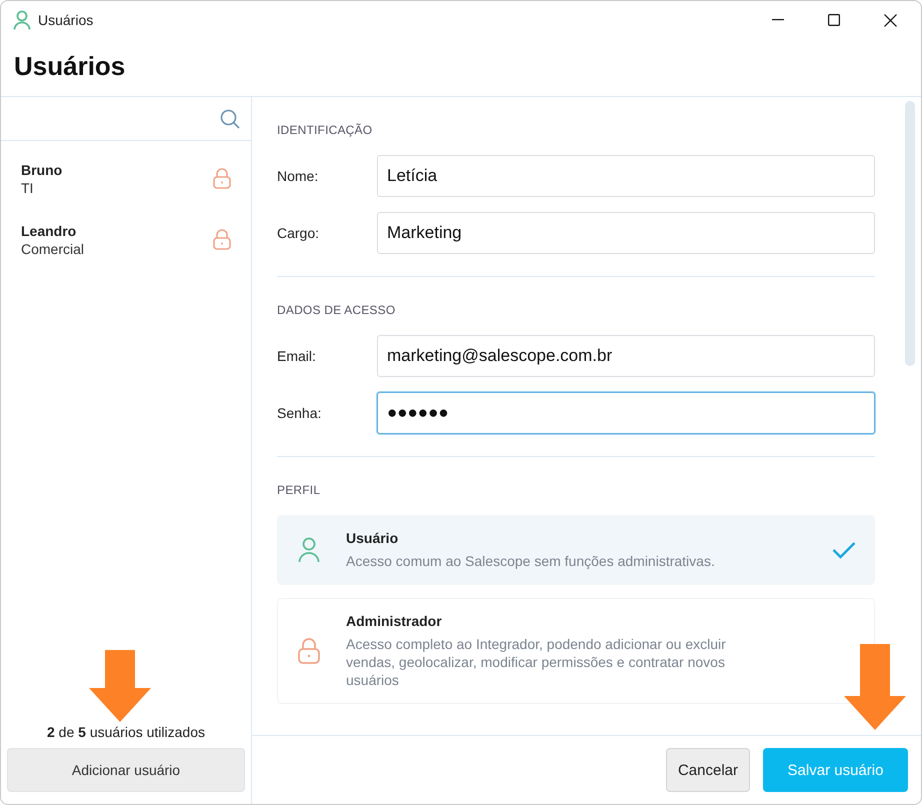  What do you see at coordinates (708, 770) in the screenshot?
I see `cancel-button: Cancelar` at bounding box center [708, 770].